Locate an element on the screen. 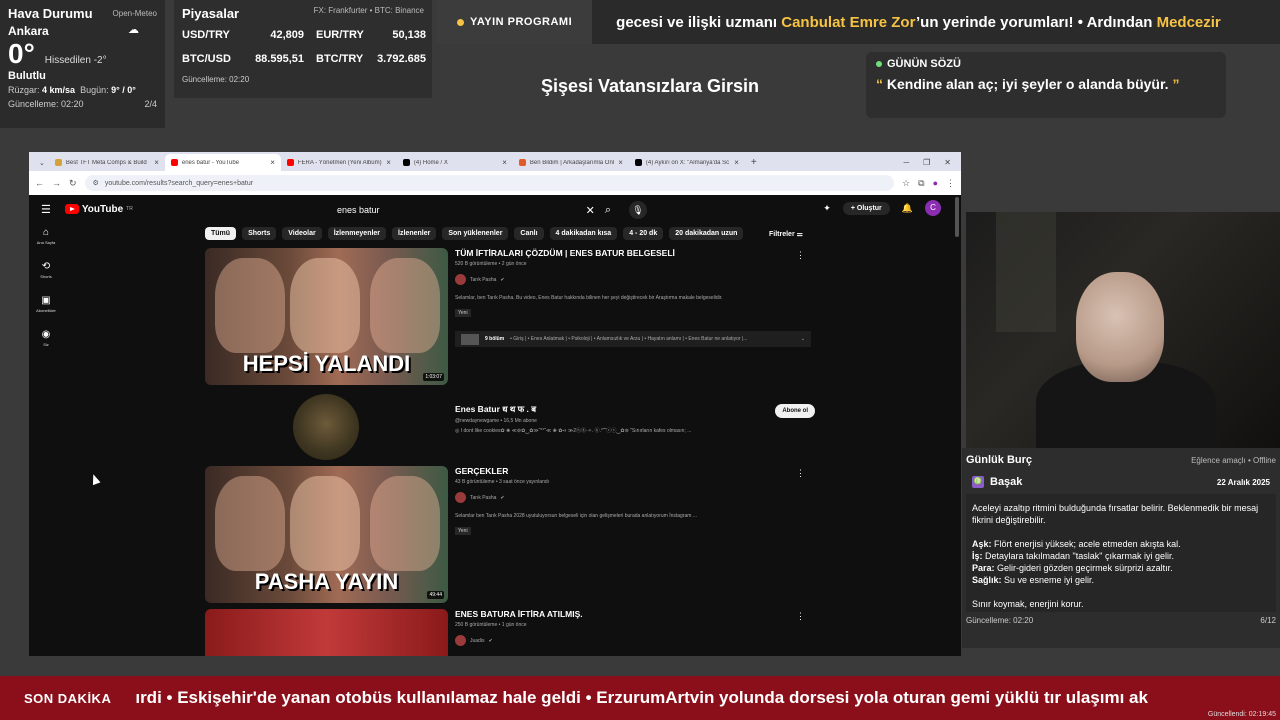 This screenshot has width=1280, height=720. weather-city: Ankara is located at coordinates (28, 31).